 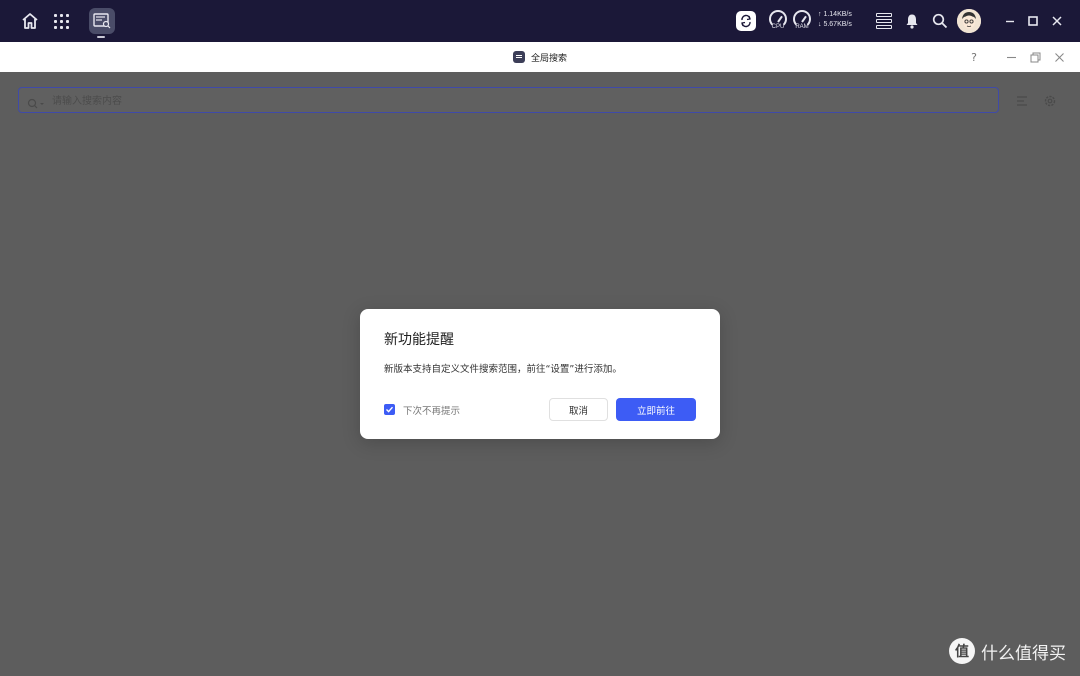 What do you see at coordinates (419, 340) in the screenshot?
I see `dialog-title: 新功能提醒` at bounding box center [419, 340].